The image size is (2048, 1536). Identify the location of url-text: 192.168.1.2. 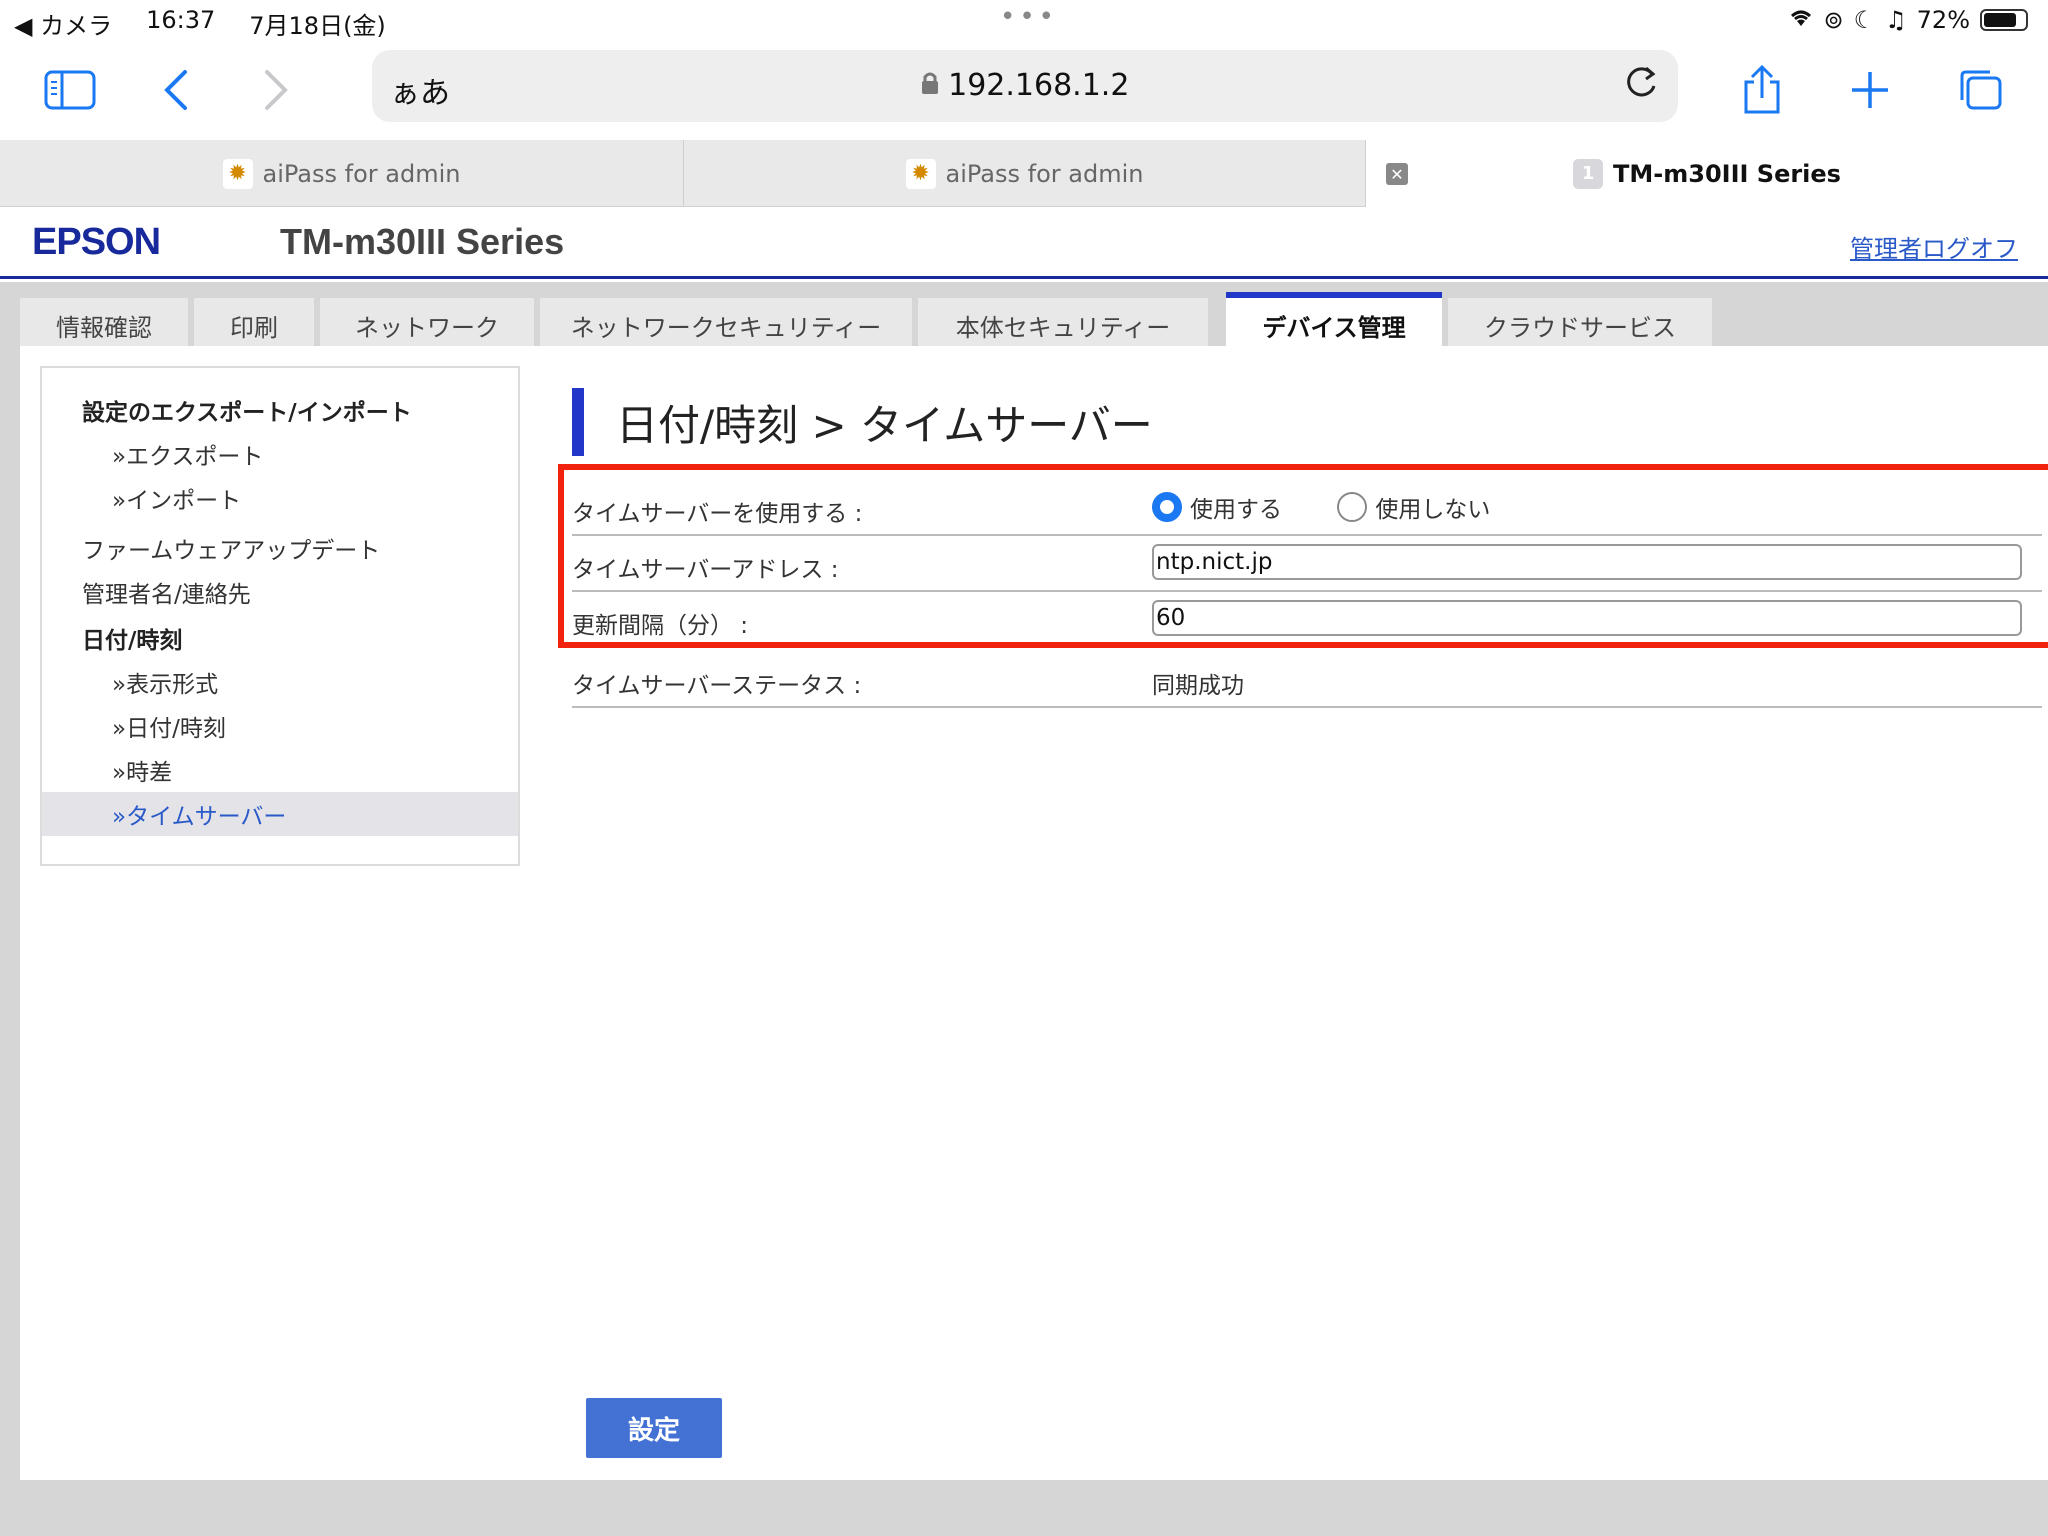
(1039, 85).